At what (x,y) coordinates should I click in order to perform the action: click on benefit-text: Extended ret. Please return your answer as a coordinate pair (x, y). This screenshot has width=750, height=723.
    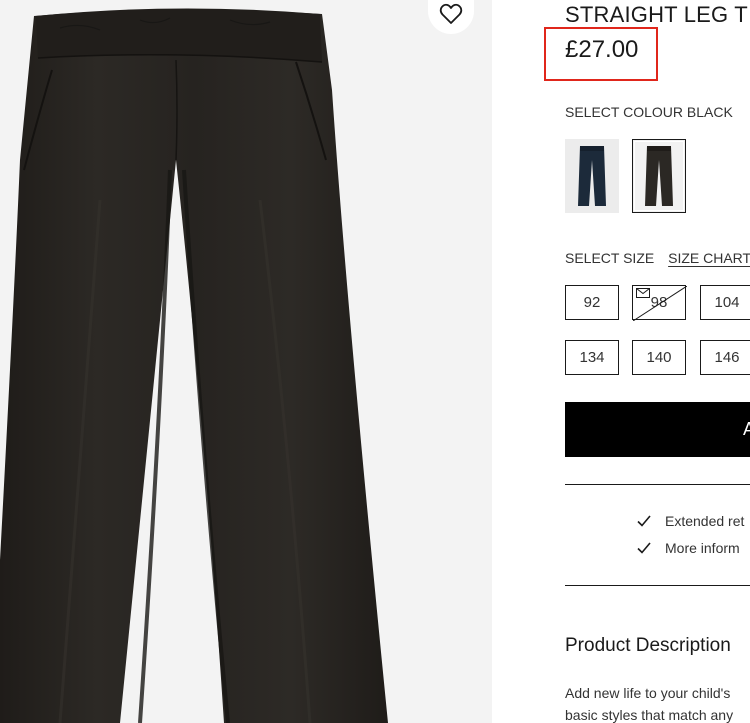
    Looking at the image, I should click on (705, 521).